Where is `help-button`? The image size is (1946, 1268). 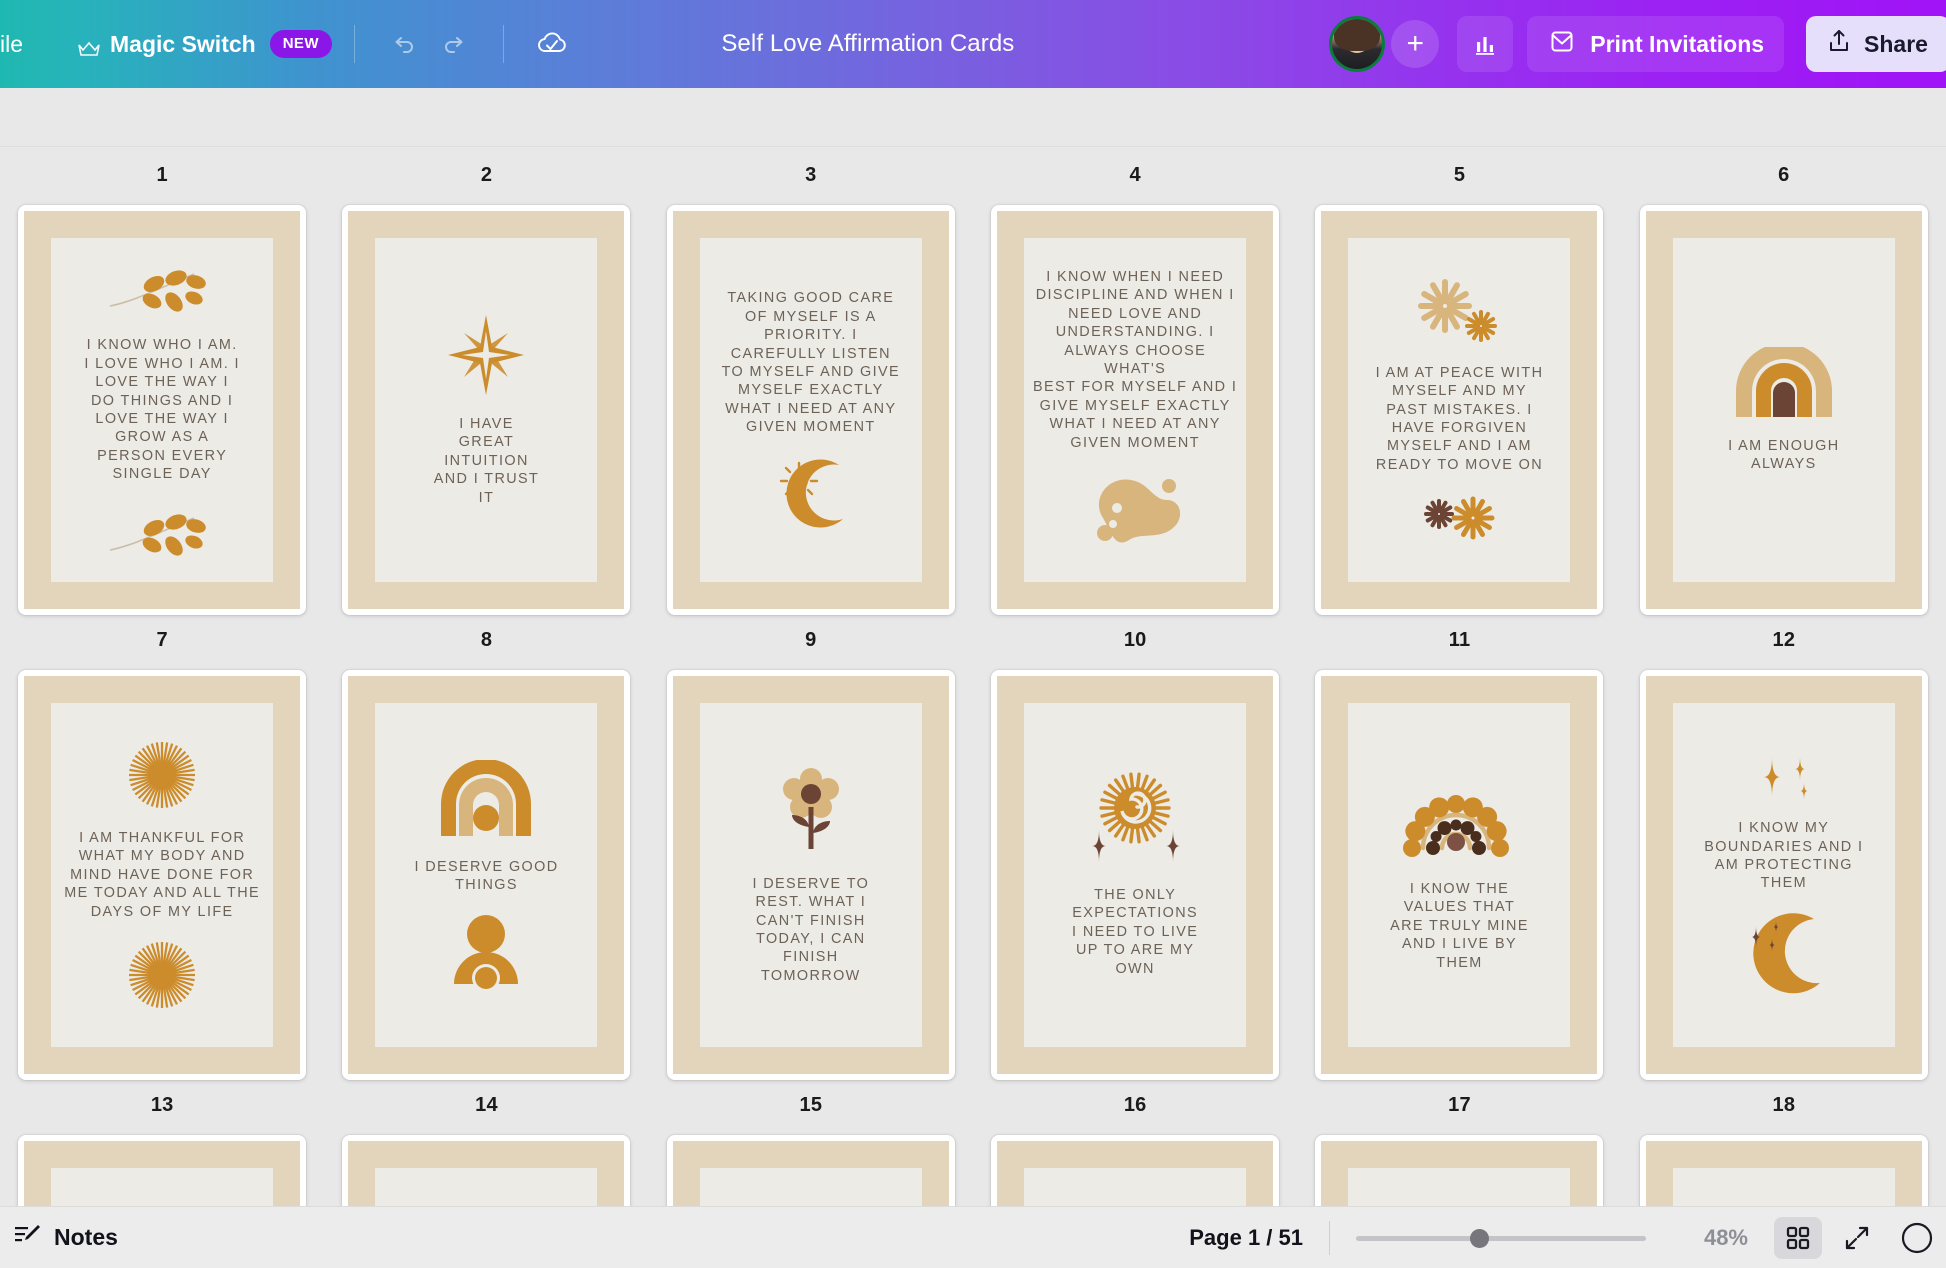
help-button is located at coordinates (1917, 1238).